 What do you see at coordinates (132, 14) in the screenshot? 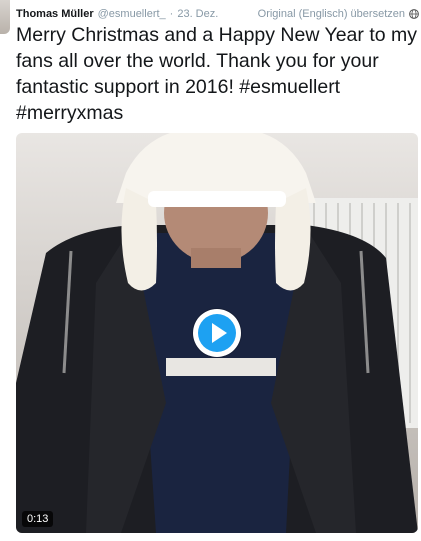
I see `author-handle: @esmuellert_` at bounding box center [132, 14].